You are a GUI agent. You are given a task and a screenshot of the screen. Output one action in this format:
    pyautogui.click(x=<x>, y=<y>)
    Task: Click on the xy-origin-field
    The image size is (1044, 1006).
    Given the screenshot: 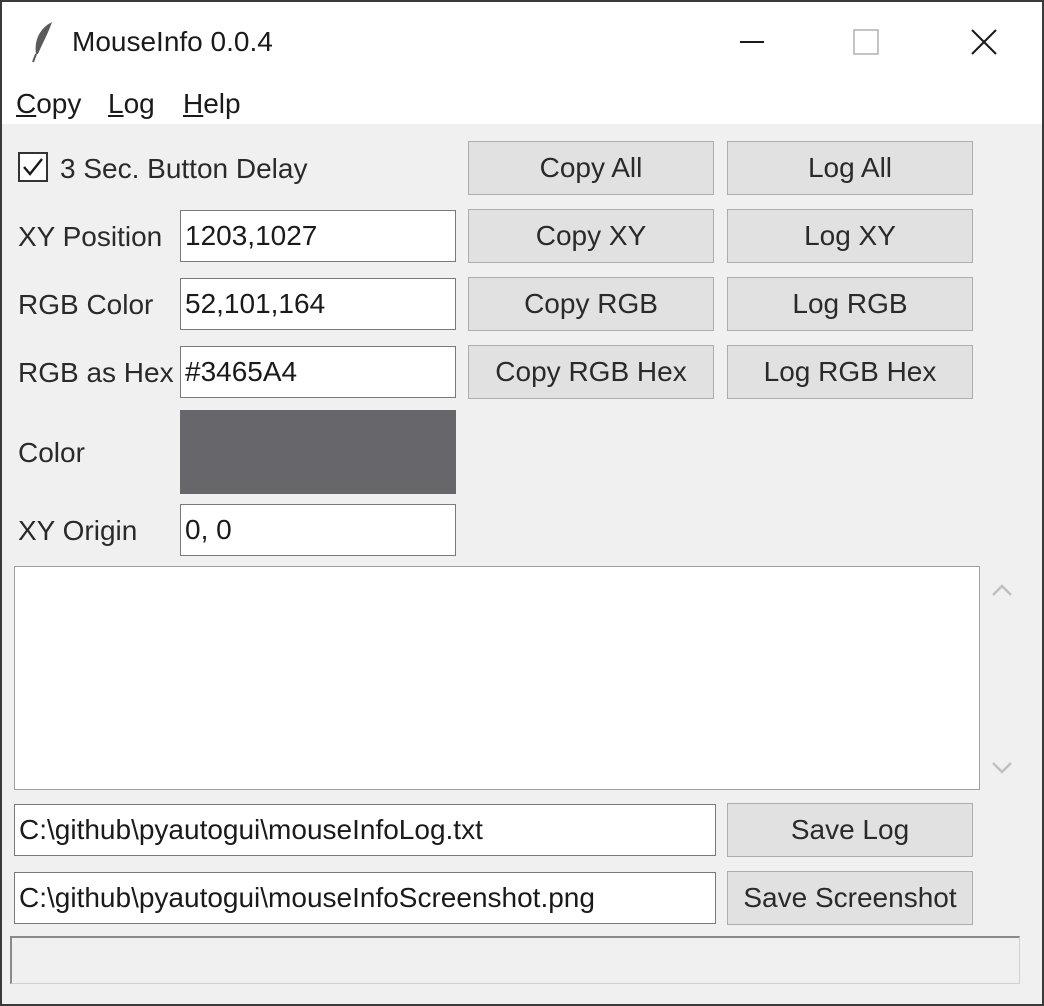 What is the action you would take?
    pyautogui.click(x=318, y=530)
    